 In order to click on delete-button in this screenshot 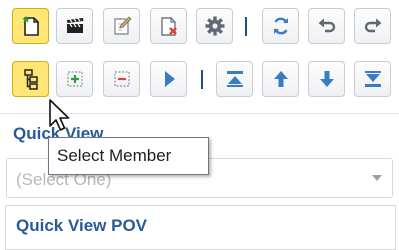, I will do `click(168, 26)`.